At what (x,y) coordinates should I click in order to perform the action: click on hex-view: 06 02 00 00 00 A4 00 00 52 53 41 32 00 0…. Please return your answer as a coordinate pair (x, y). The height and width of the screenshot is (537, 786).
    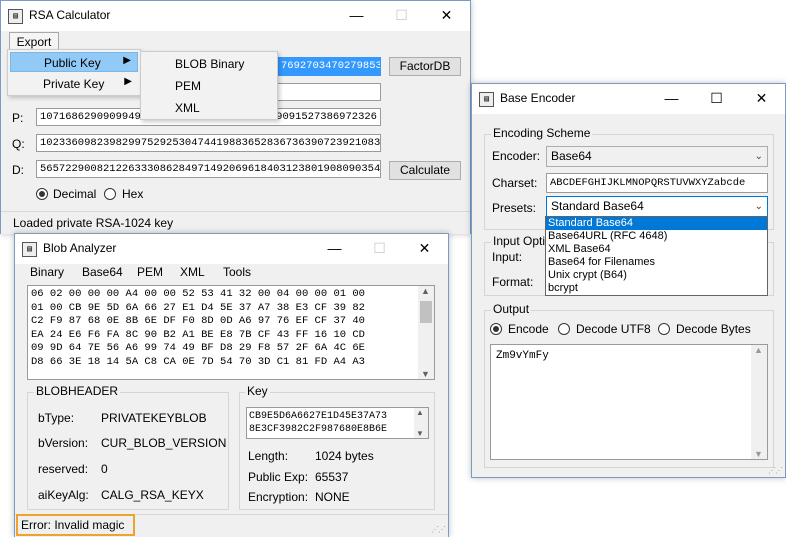
    Looking at the image, I should click on (231, 332).